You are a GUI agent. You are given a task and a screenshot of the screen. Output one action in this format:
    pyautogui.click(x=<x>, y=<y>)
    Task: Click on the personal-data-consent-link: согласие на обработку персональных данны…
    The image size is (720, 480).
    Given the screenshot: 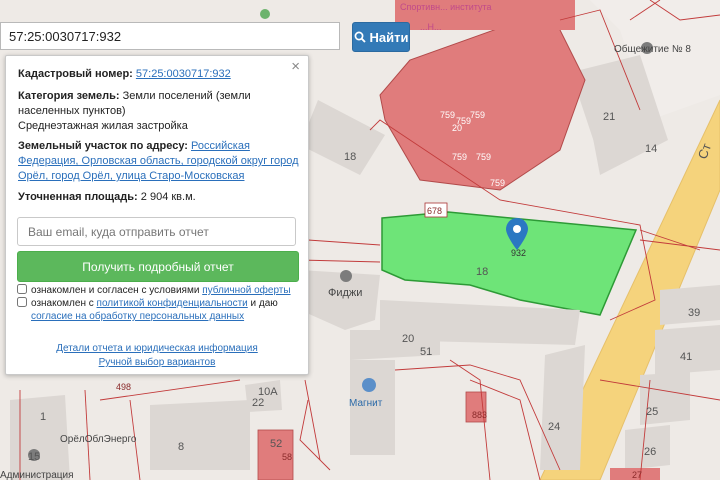 What is the action you would take?
    pyautogui.click(x=137, y=316)
    